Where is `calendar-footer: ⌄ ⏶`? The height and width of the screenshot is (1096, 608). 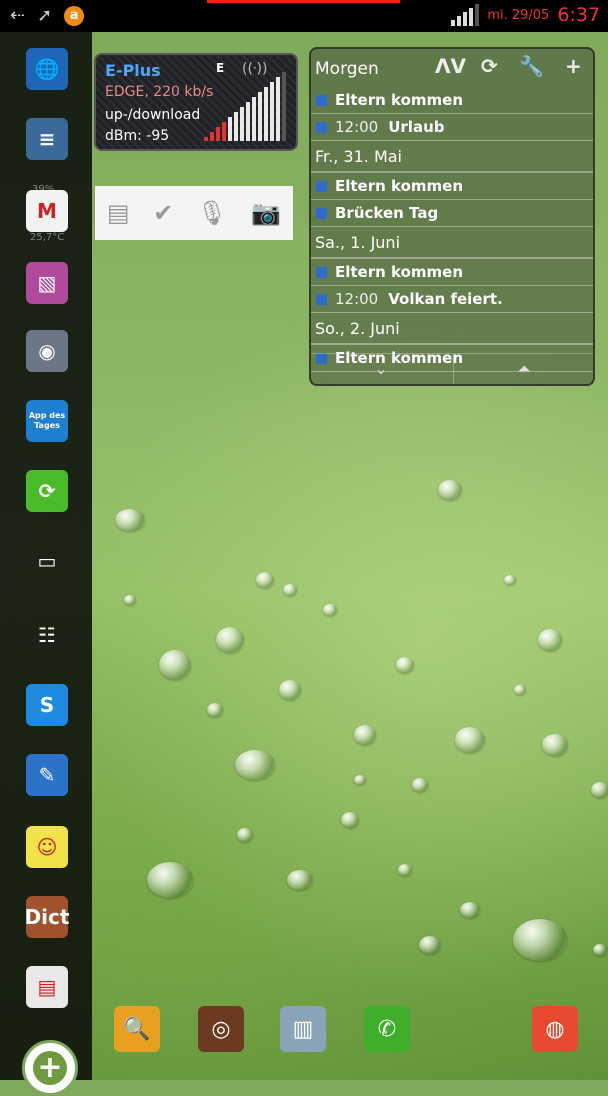
calendar-footer: ⌄ ⏶ is located at coordinates (452, 368).